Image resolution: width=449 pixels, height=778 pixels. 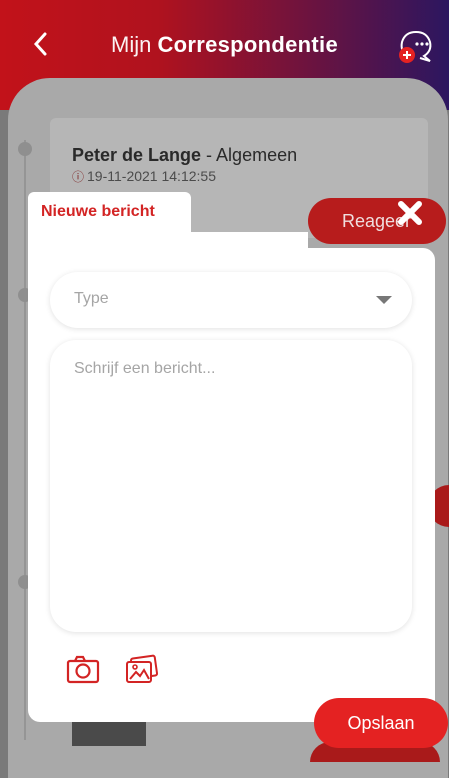 I want to click on message-date-text: 19-11-2021 14:12:55, so click(x=151, y=176).